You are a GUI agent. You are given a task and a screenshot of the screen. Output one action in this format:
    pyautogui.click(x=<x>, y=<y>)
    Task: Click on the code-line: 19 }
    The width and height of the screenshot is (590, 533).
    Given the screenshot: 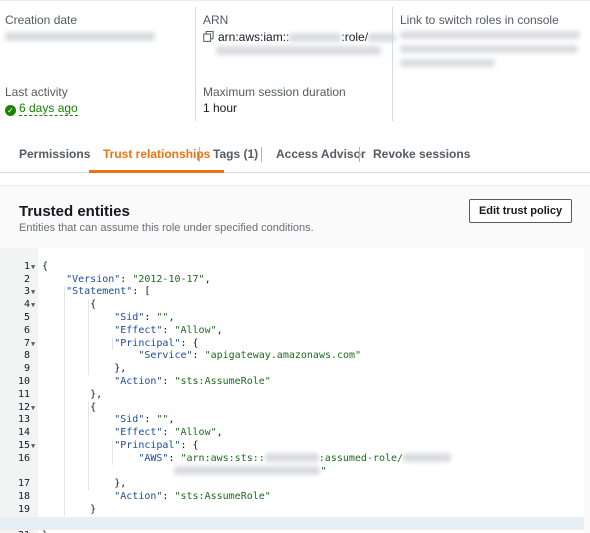 What is the action you would take?
    pyautogui.click(x=292, y=503)
    